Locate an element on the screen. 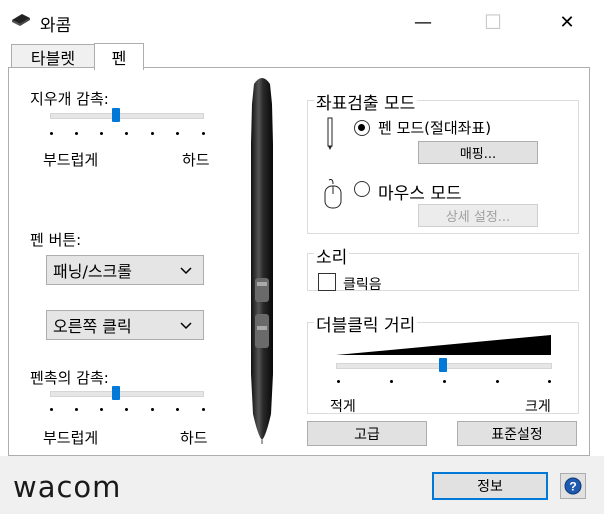 This screenshot has height=514, width=604. help-icon: ? is located at coordinates (573, 486).